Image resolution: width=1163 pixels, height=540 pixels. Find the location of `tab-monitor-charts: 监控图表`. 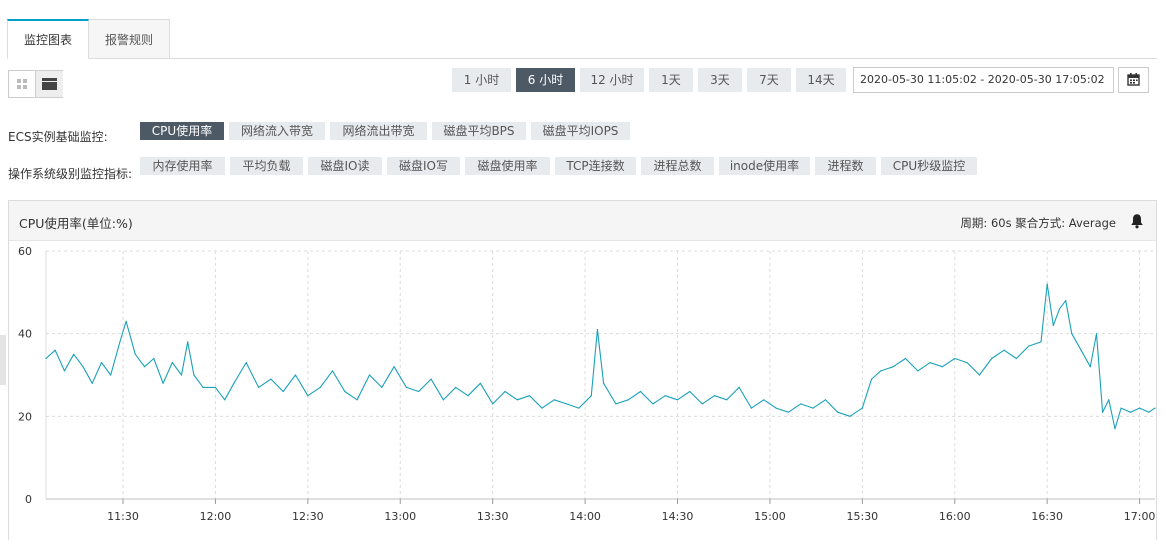

tab-monitor-charts: 监控图表 is located at coordinates (48, 39).